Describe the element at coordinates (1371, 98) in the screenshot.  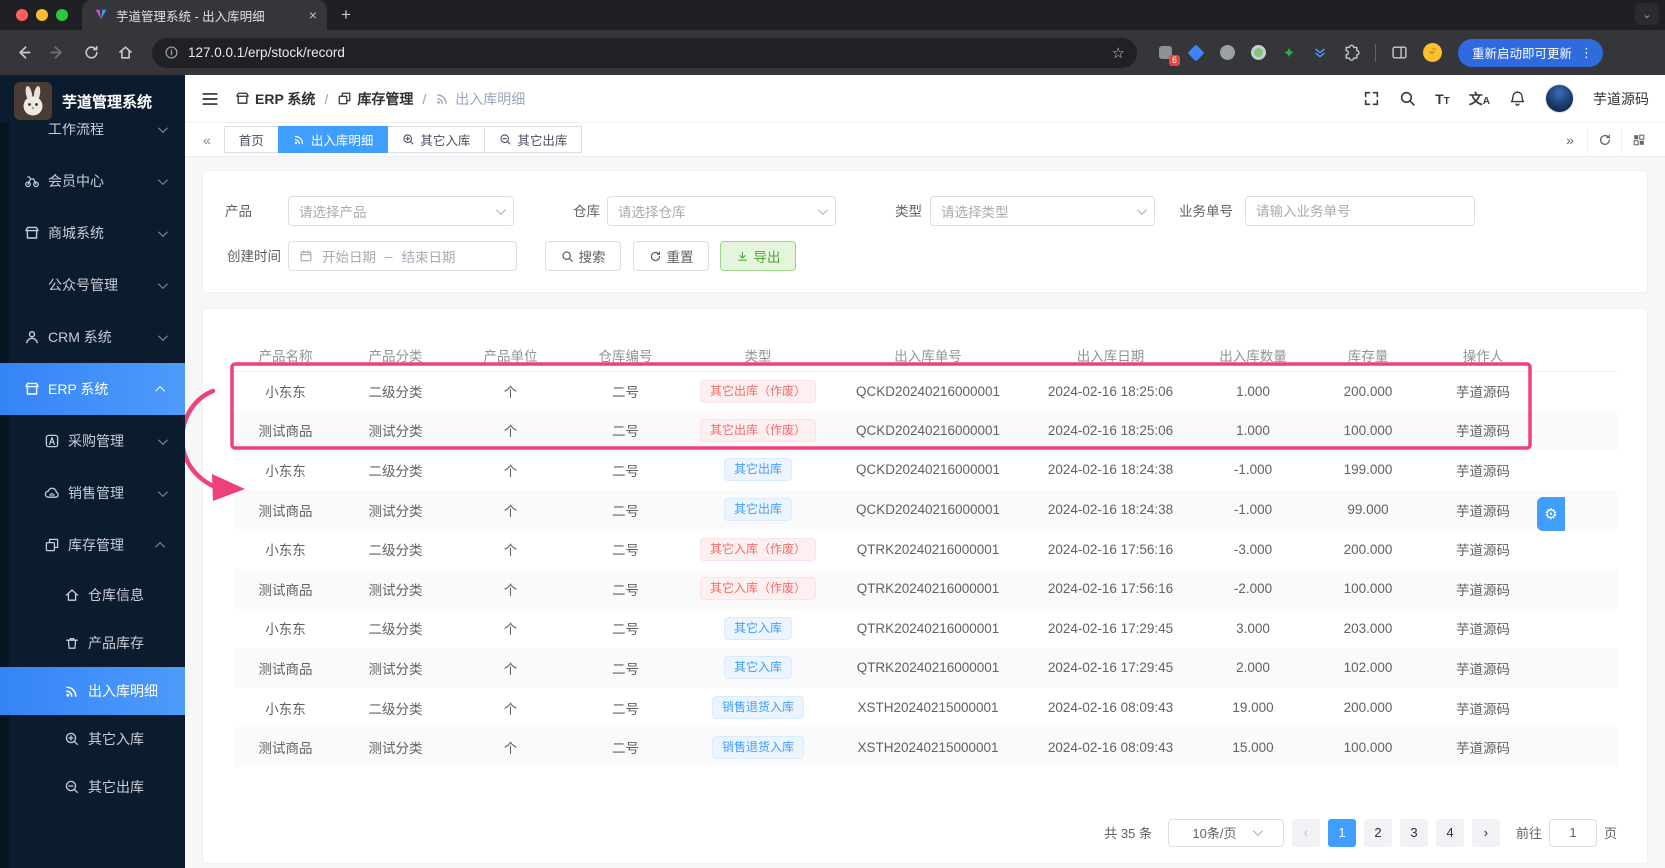
I see `fullscreen-icon` at that location.